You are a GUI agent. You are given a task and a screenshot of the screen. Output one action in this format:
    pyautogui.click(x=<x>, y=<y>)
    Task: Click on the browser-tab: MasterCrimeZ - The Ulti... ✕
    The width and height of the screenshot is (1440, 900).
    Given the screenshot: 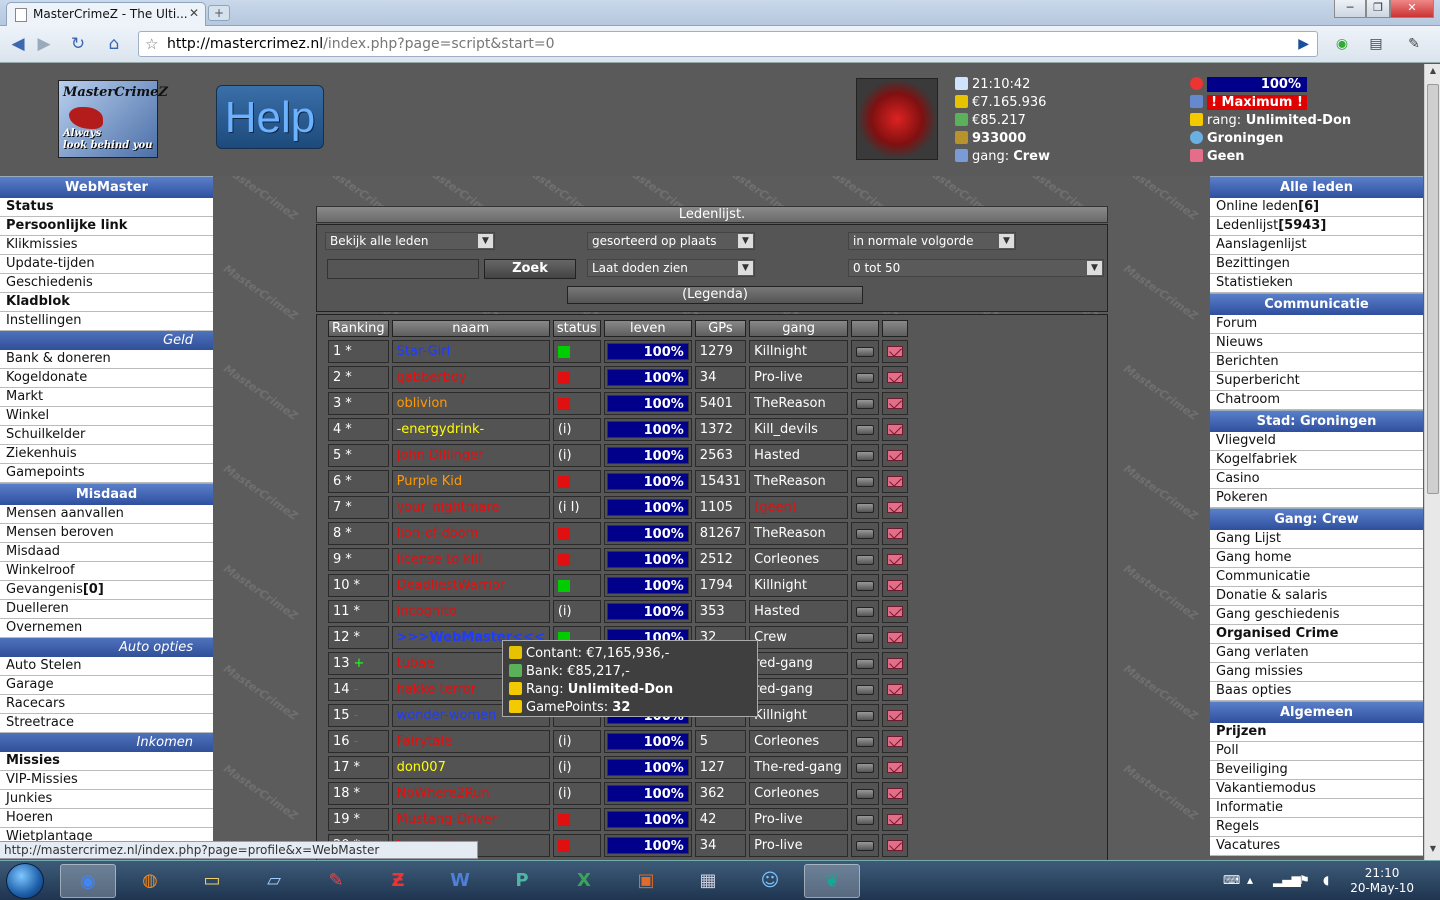 What is the action you would take?
    pyautogui.click(x=106, y=14)
    